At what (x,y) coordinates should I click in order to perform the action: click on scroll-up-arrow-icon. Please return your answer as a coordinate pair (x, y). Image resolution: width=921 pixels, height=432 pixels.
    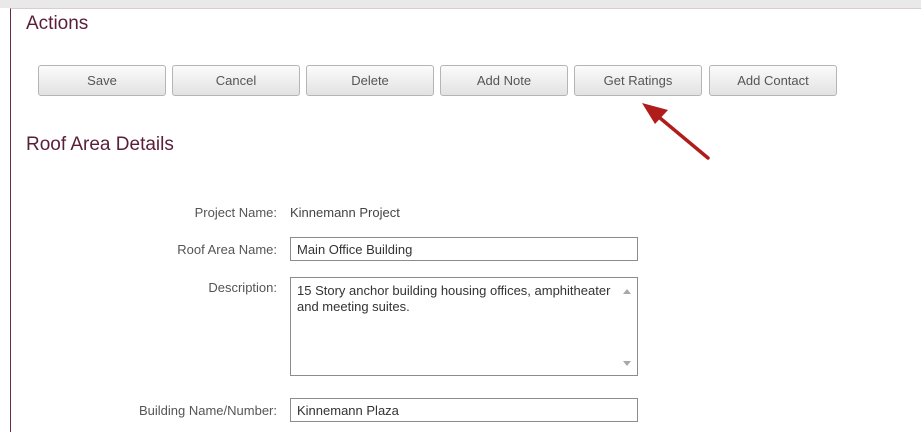
    Looking at the image, I should click on (627, 291).